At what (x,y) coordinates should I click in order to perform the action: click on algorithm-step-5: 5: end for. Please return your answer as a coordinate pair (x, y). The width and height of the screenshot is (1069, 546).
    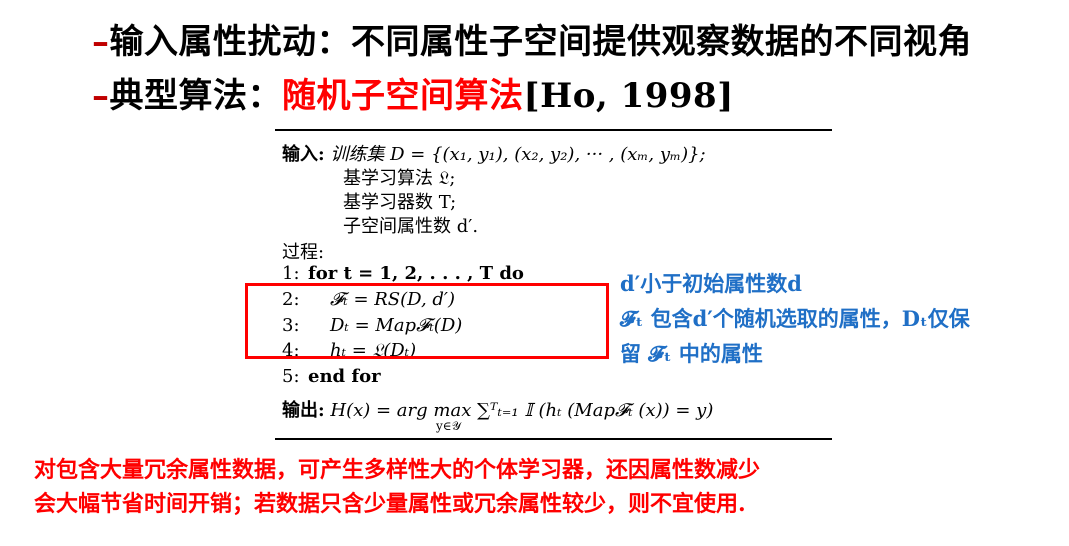
    Looking at the image, I should click on (331, 376).